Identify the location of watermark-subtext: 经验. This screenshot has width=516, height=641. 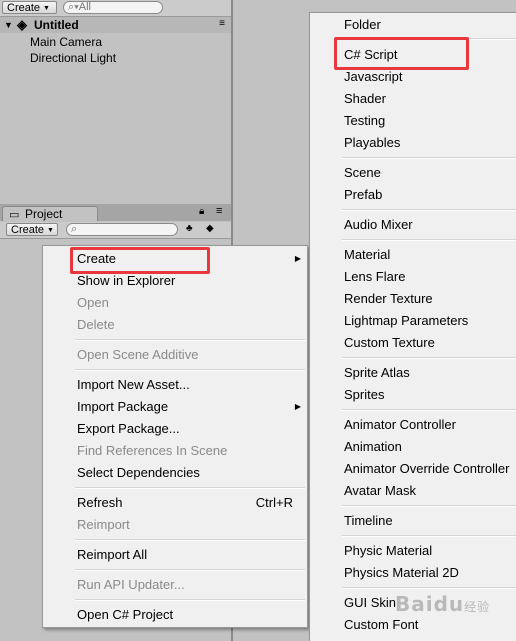
(477, 607).